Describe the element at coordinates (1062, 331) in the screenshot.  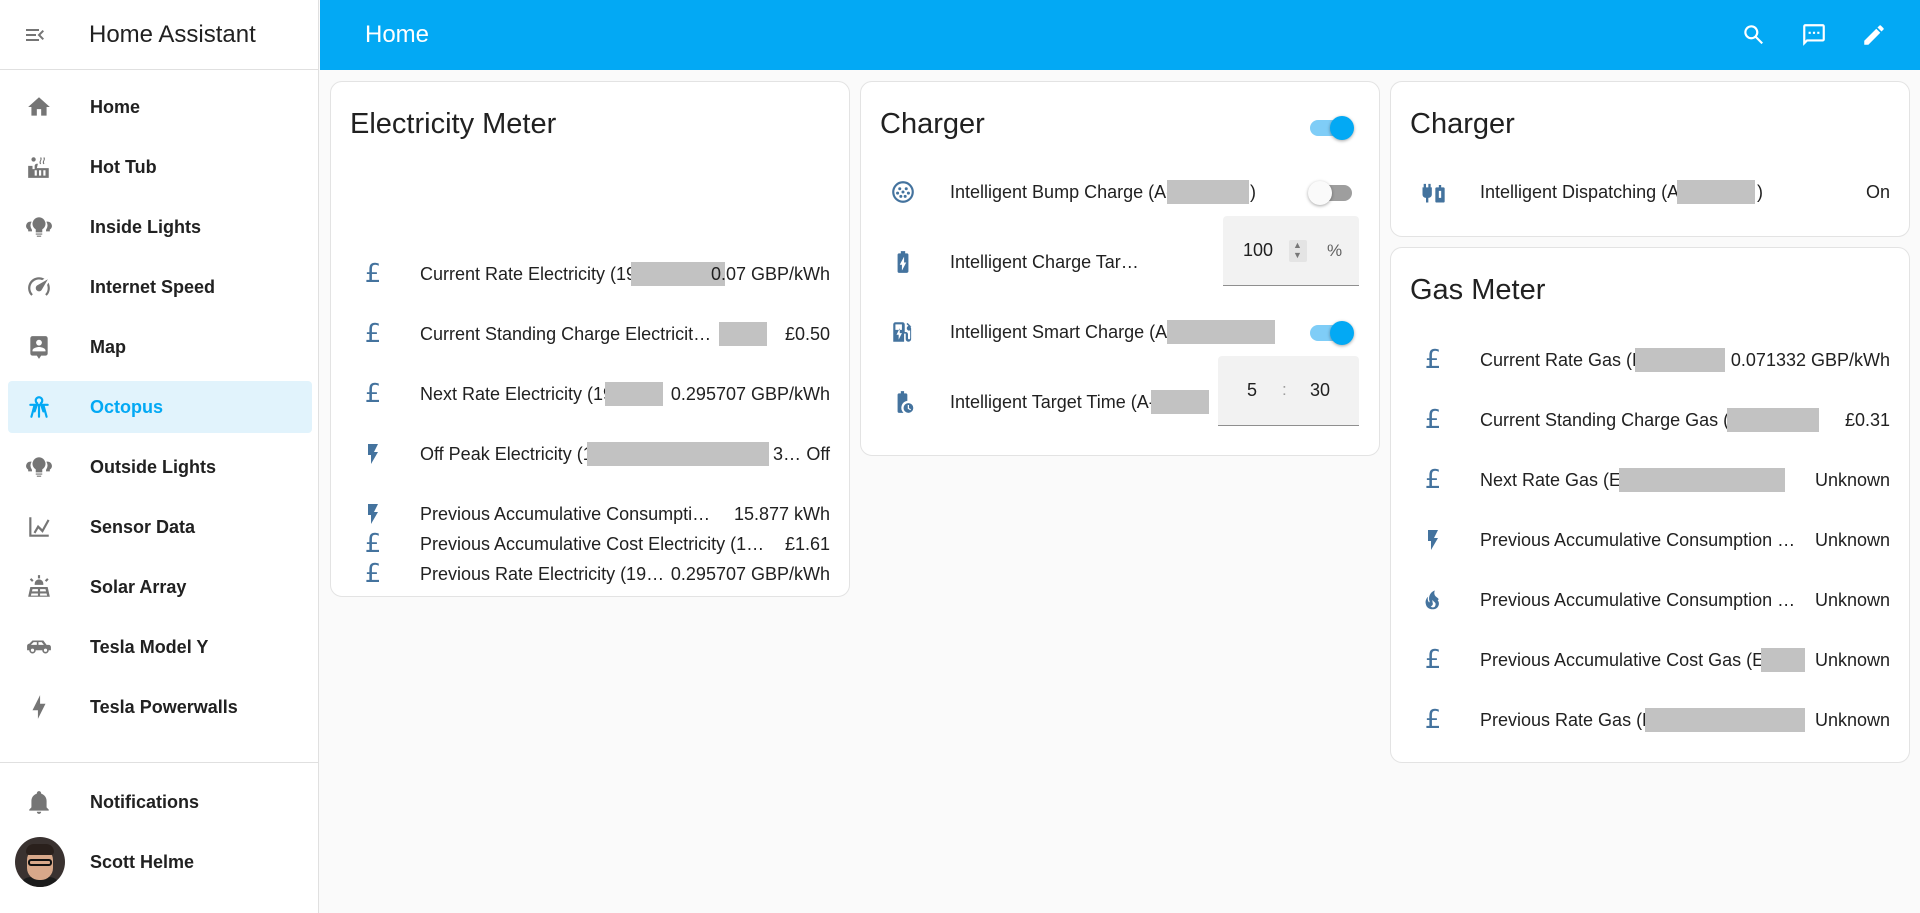
I see `entity-name: Intelligent Smart Charge (A-` at that location.